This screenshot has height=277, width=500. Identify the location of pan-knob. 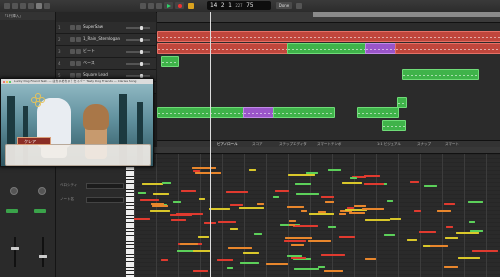
(14, 191).